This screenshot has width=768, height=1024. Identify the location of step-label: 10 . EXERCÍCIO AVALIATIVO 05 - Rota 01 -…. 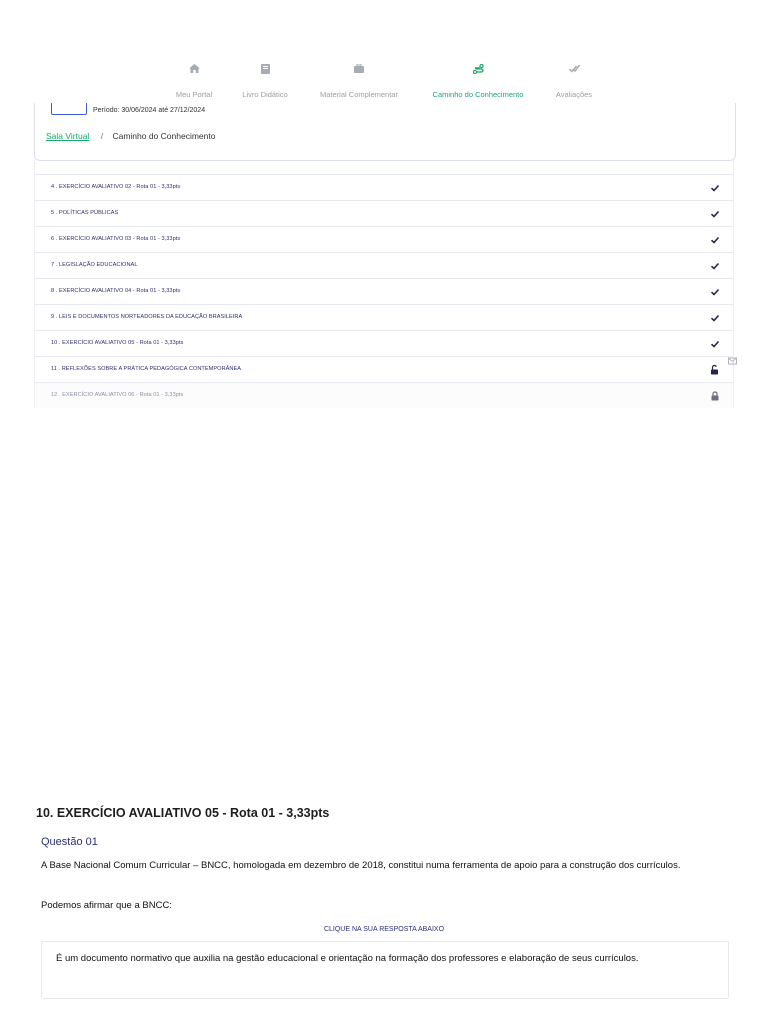
(117, 343).